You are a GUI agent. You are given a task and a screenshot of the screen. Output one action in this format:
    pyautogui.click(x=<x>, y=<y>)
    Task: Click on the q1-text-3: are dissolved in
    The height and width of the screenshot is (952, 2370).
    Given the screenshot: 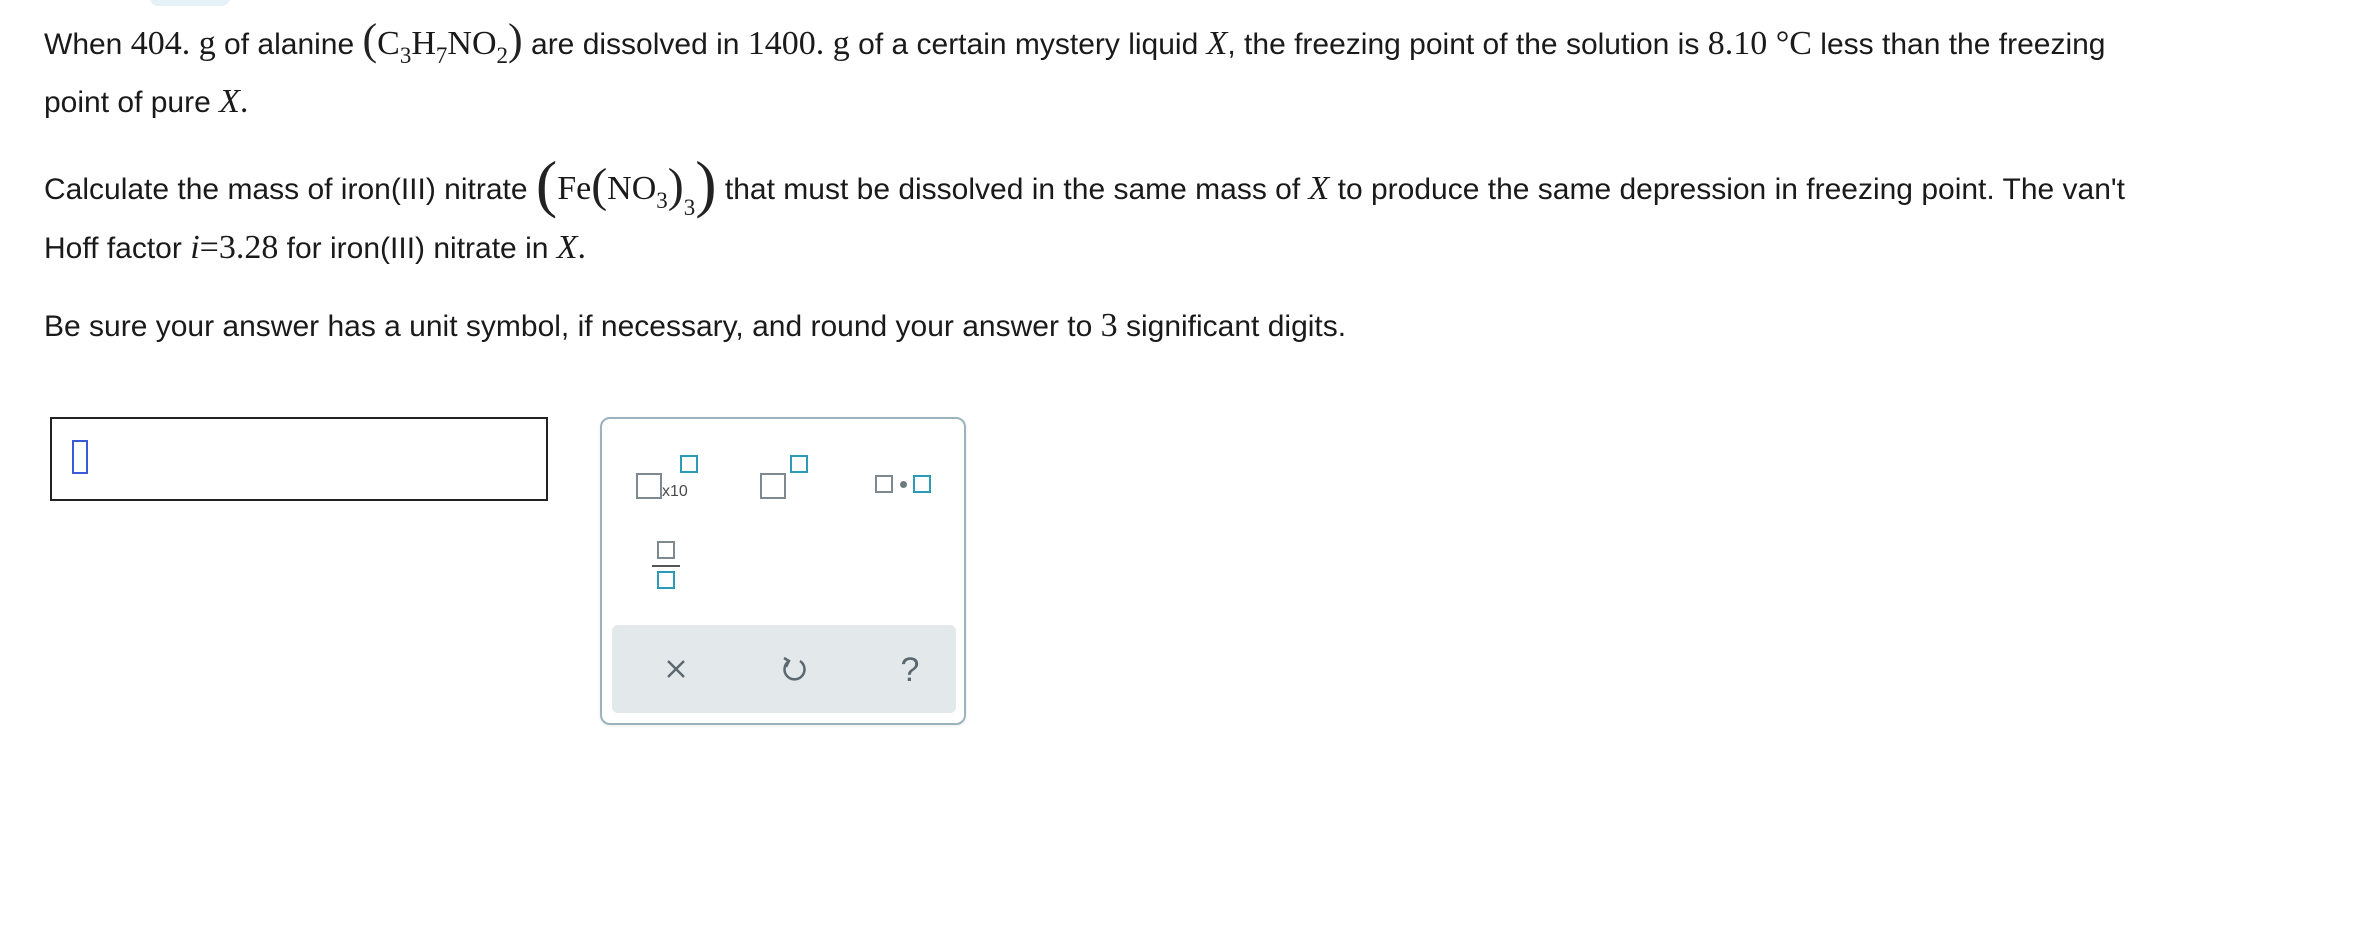 What is the action you would take?
    pyautogui.click(x=635, y=44)
    